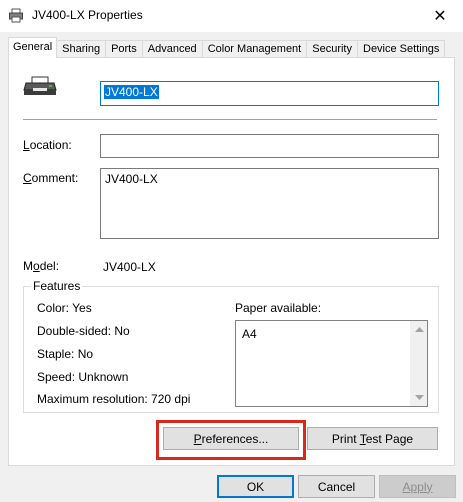  What do you see at coordinates (83, 331) in the screenshot?
I see `feature-double-sided: Double-sided: No` at bounding box center [83, 331].